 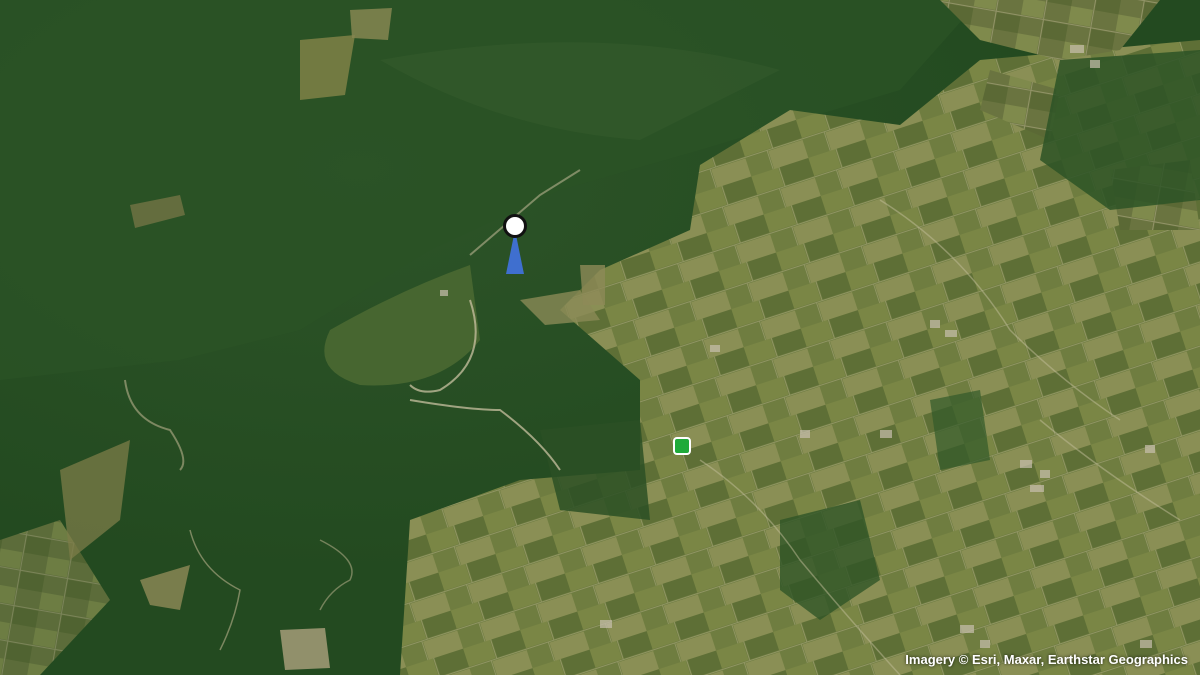 What do you see at coordinates (515, 226) in the screenshot?
I see `location-dot-icon` at bounding box center [515, 226].